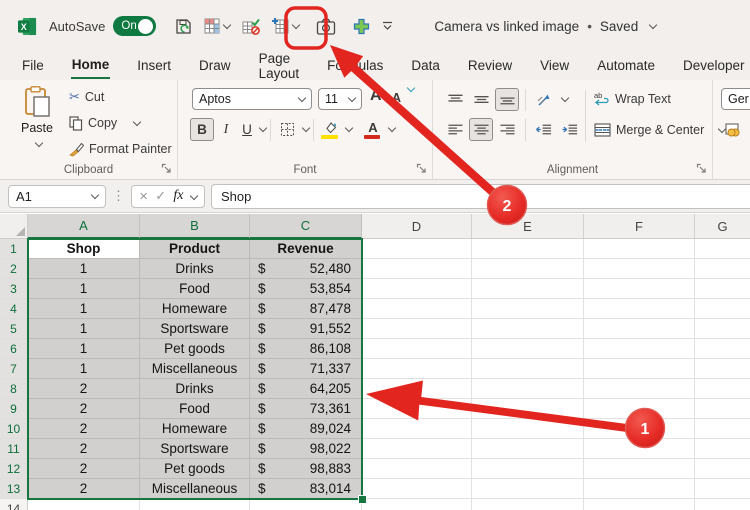 The height and width of the screenshot is (510, 750). Describe the element at coordinates (639, 329) in the screenshot. I see `cell-F5` at that location.